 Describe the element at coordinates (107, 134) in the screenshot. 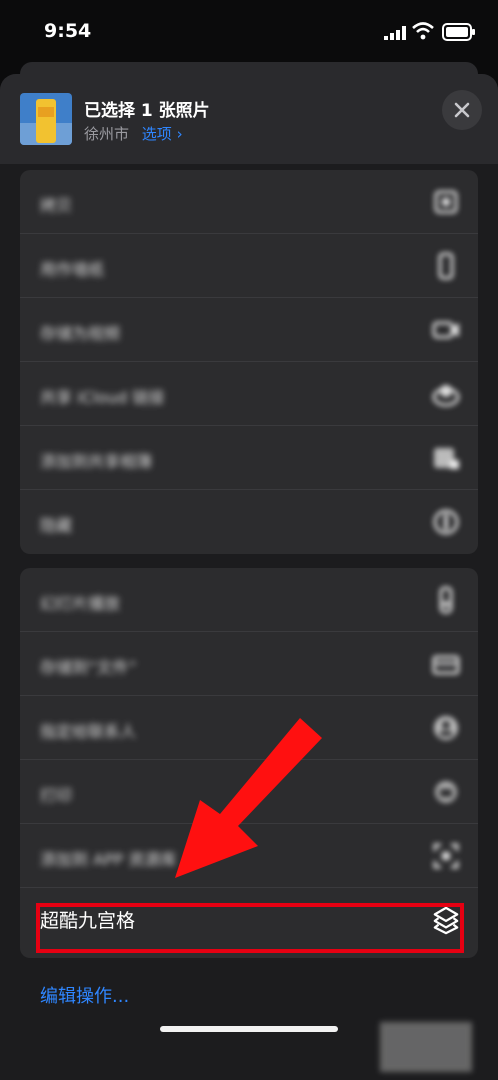

I see `location-text: 徐州市` at that location.